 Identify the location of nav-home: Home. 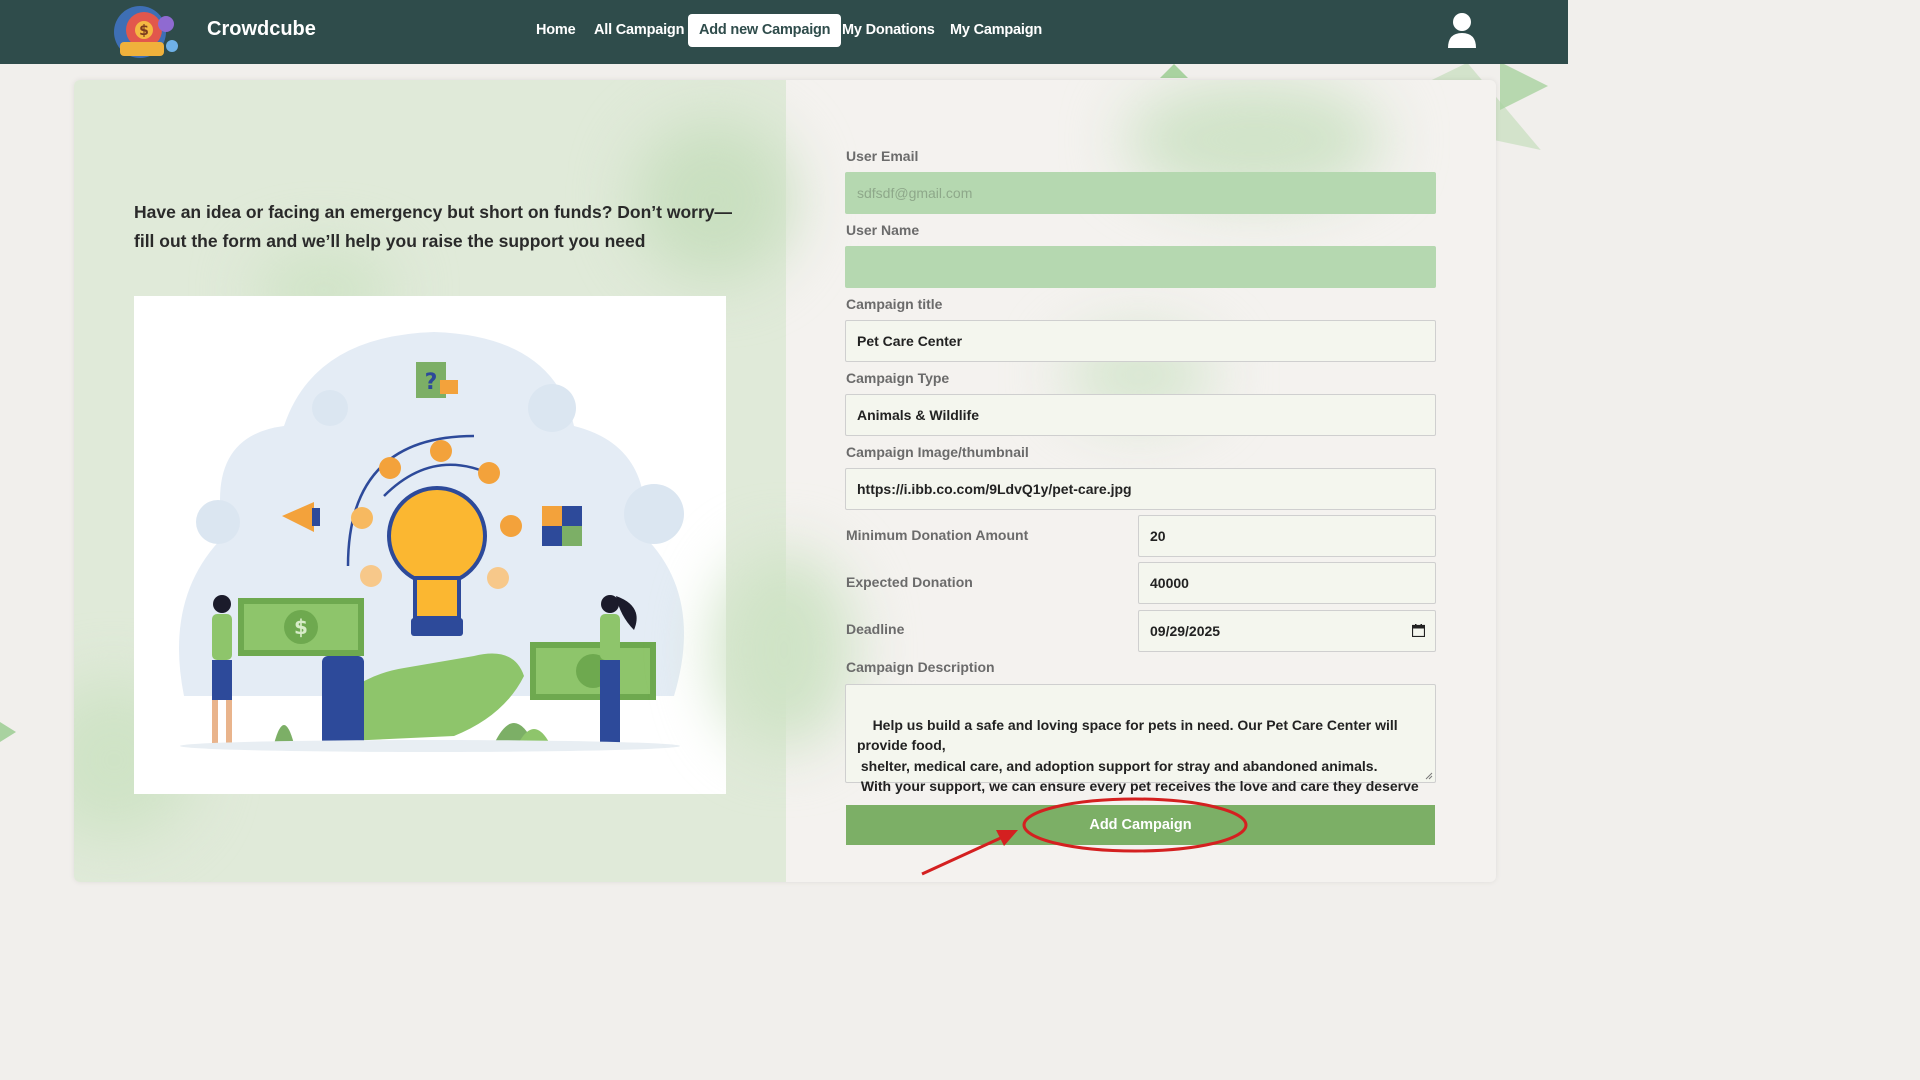
(556, 30).